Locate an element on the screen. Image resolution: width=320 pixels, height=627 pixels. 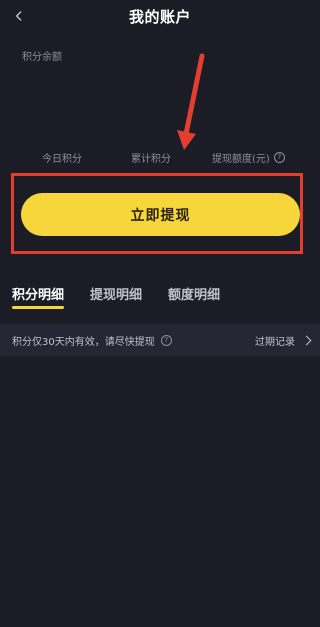
chevron-right-icon is located at coordinates (306, 340).